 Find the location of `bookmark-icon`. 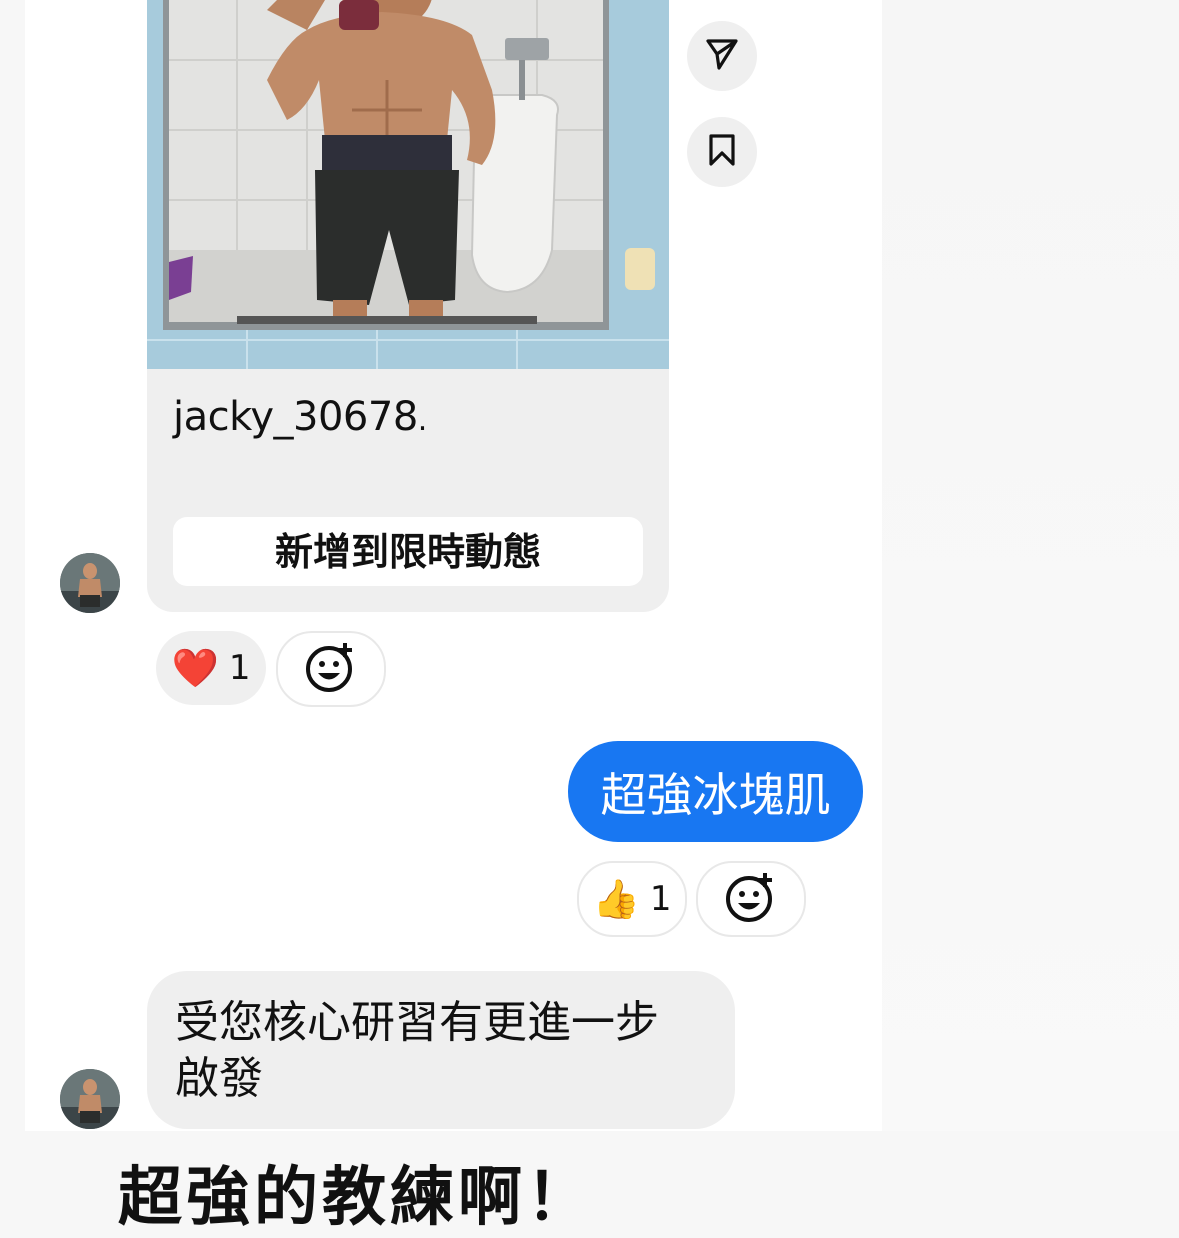

bookmark-icon is located at coordinates (722, 152).